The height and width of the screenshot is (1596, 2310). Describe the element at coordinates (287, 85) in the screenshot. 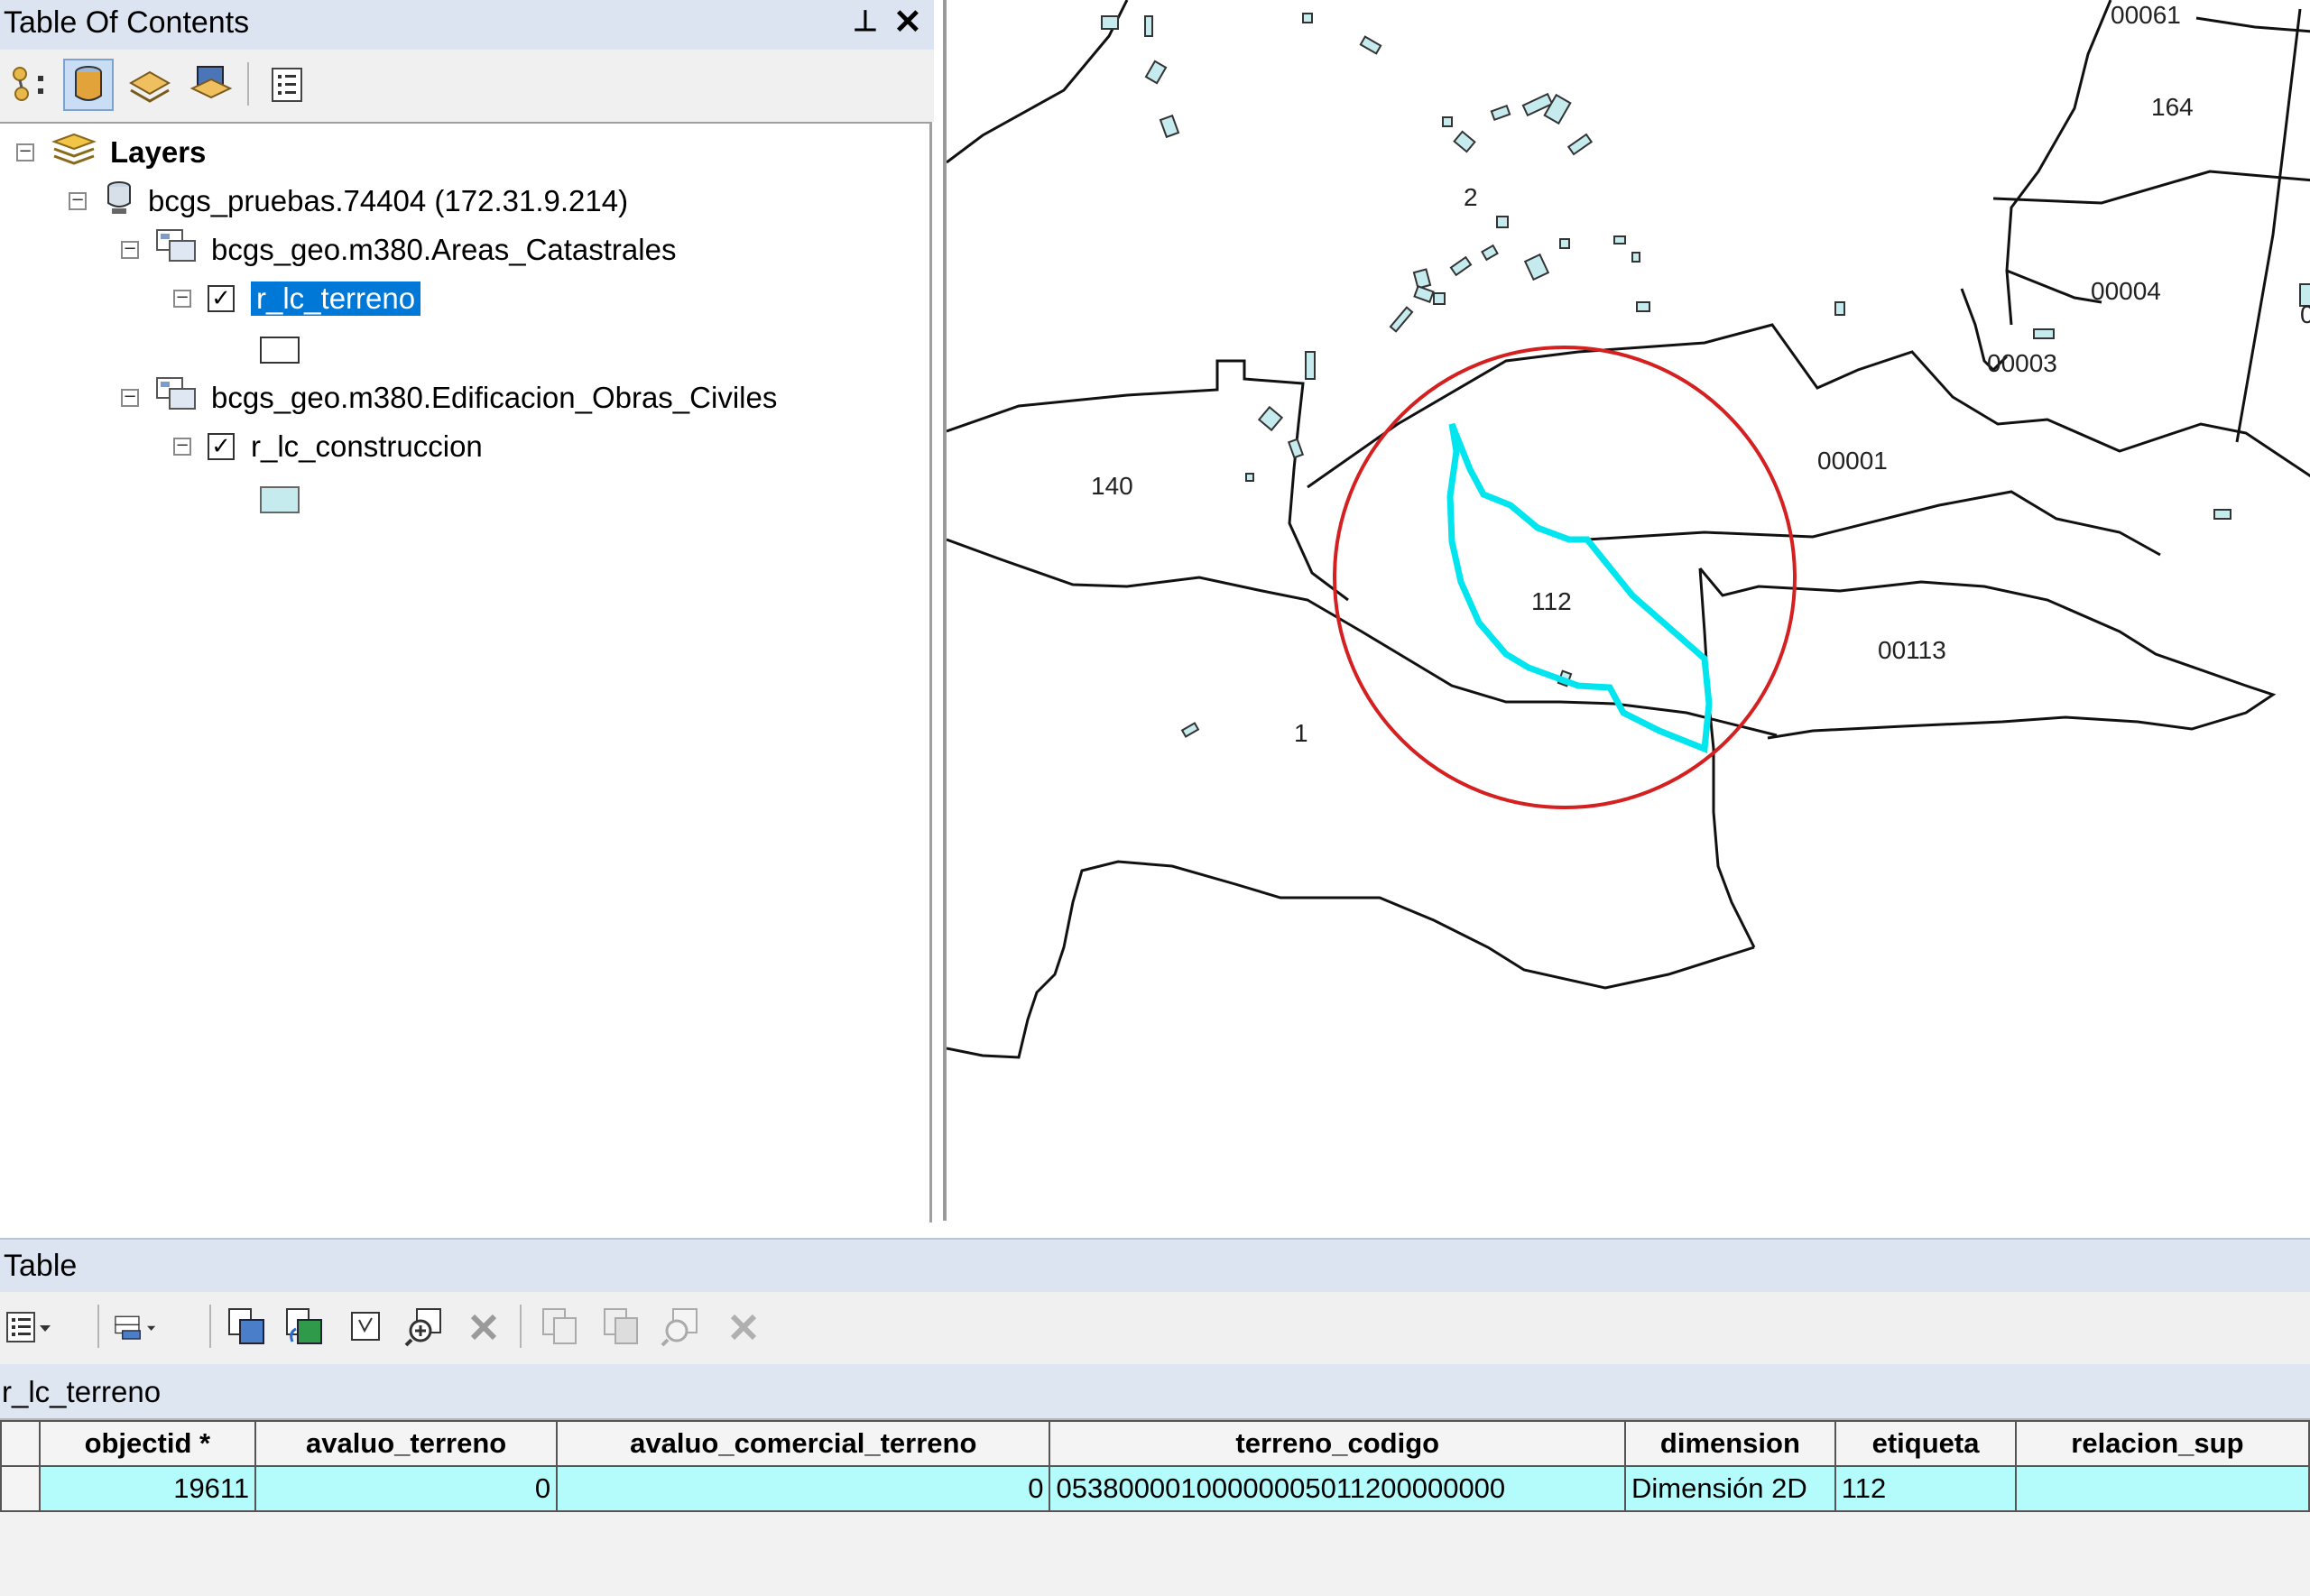

I see `options-icon` at that location.